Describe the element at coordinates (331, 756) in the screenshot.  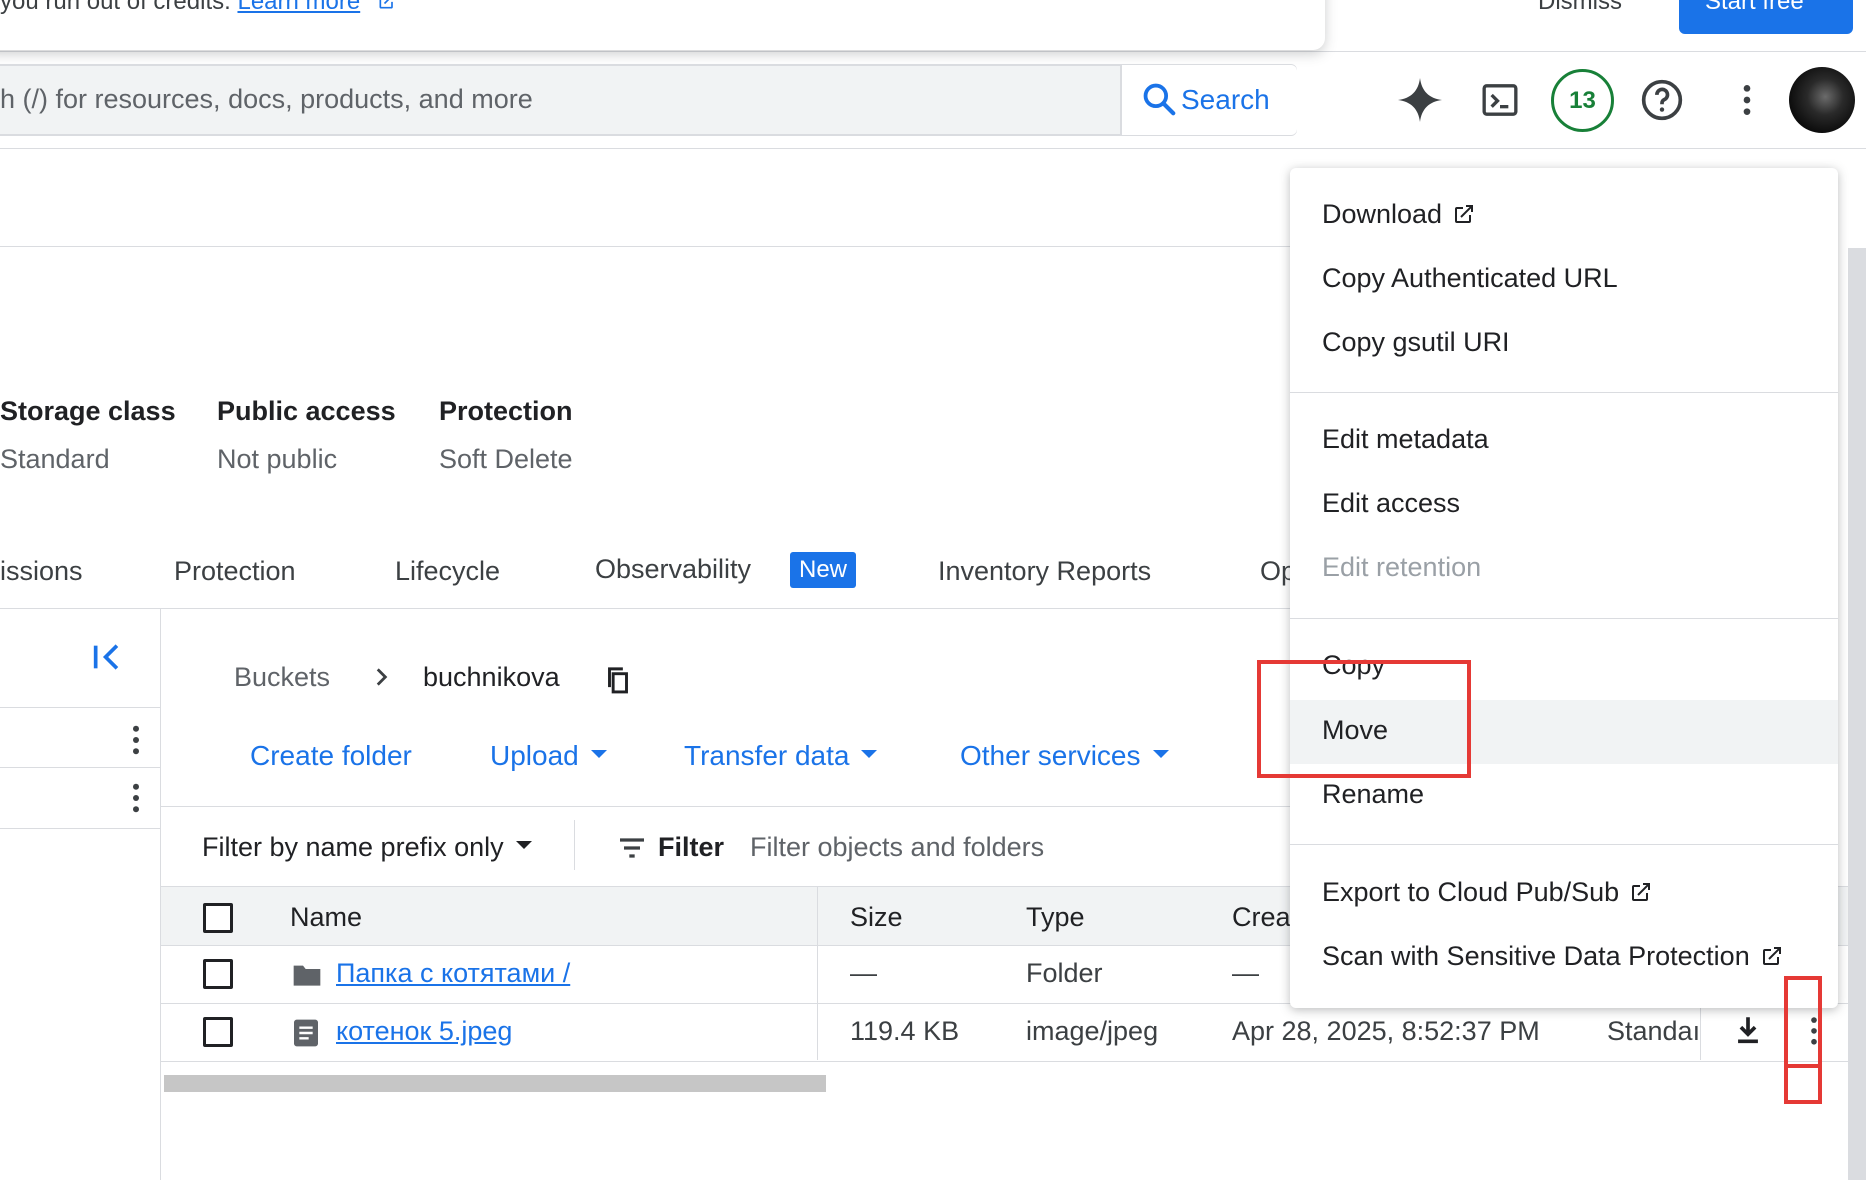
I see `create-folder-button: Create folder` at that location.